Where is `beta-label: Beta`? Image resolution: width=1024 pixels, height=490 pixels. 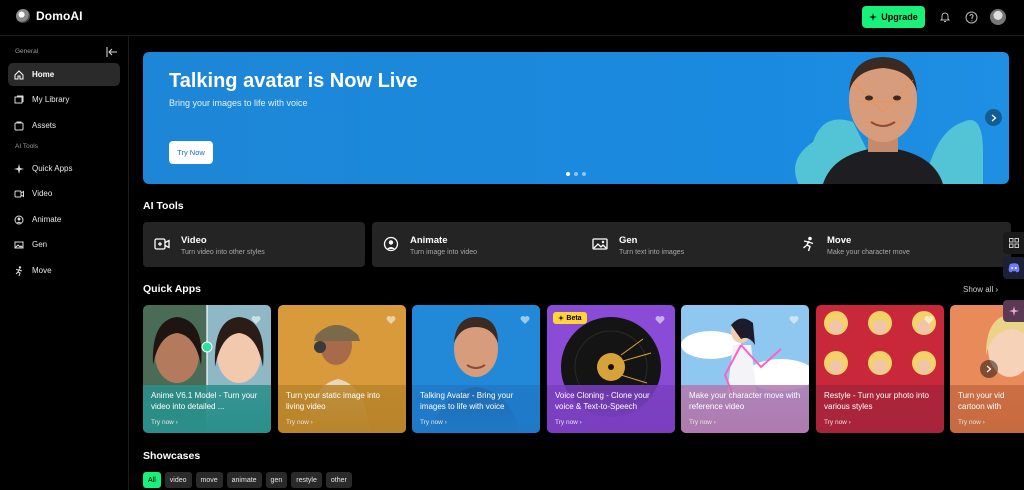
beta-label: Beta is located at coordinates (574, 318).